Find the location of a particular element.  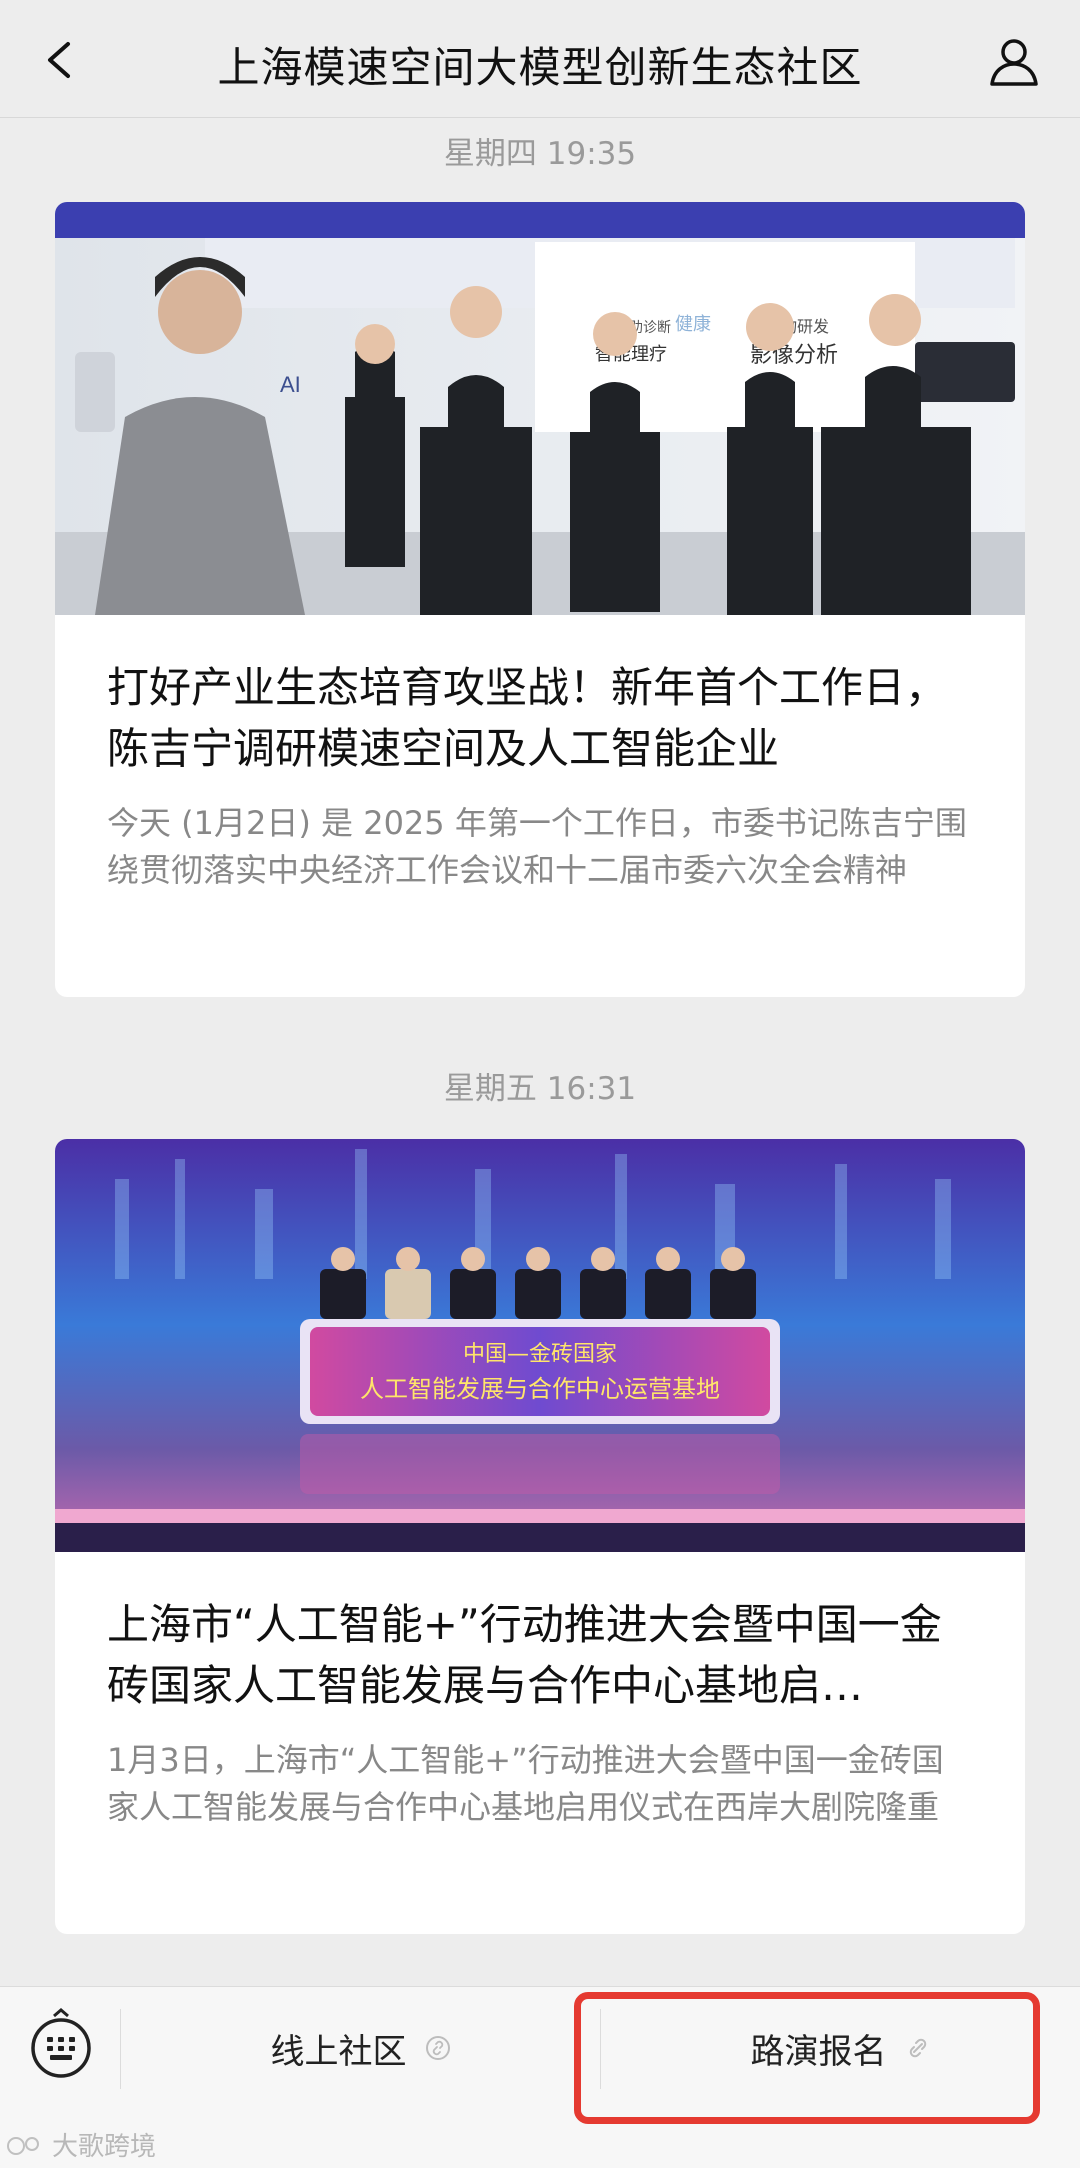

menu-online-community: 线上社区 is located at coordinates (360, 2048).